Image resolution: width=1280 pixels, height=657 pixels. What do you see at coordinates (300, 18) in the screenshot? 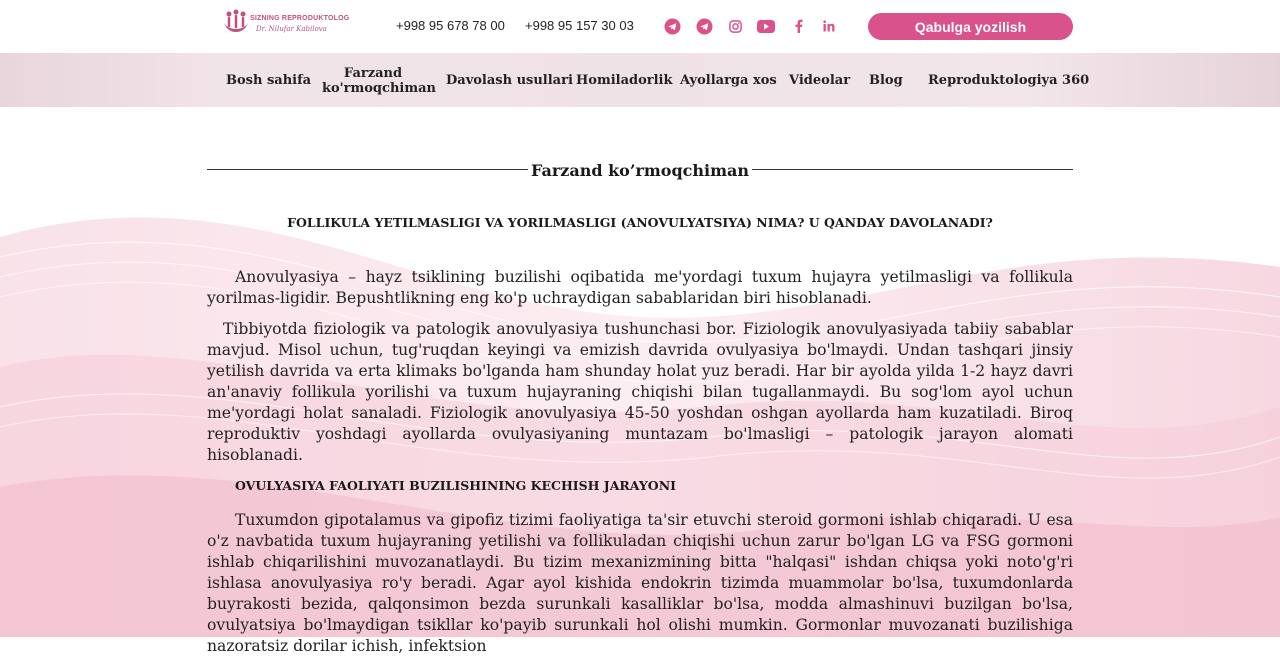
I see `logo-text-line1: SIZNING REPRODUKTOLOG` at bounding box center [300, 18].